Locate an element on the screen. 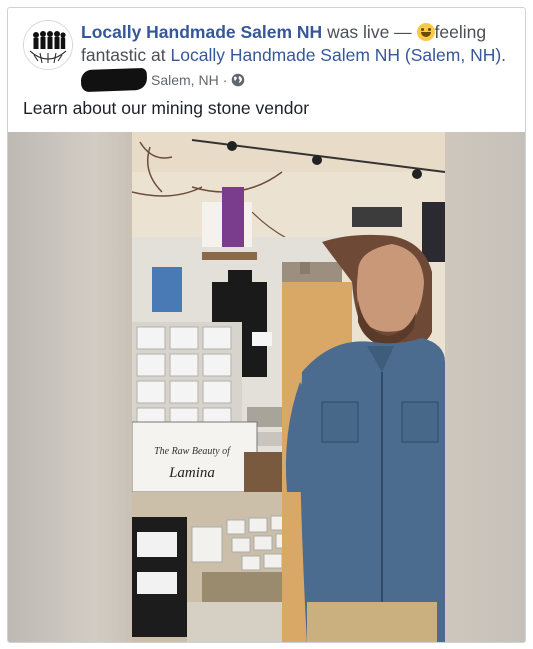 The image size is (533, 649). title-period: . is located at coordinates (504, 55).